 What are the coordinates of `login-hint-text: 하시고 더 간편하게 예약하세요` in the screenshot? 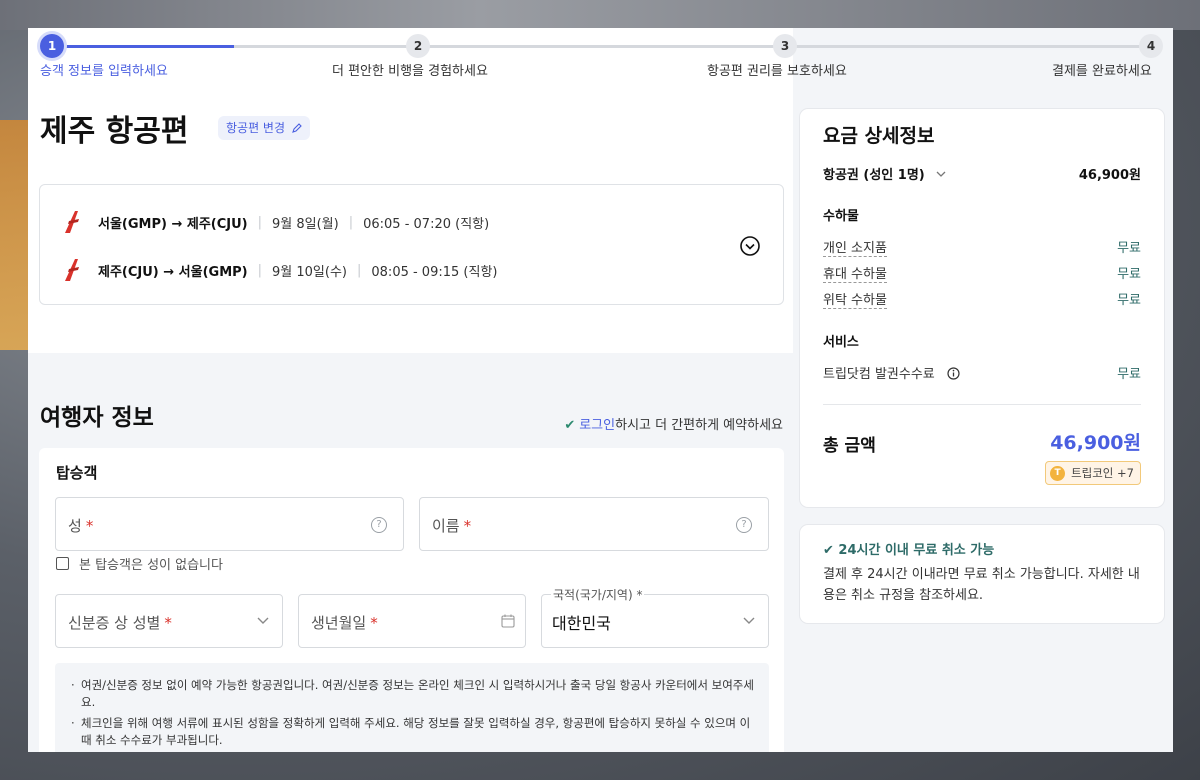 It's located at (699, 425).